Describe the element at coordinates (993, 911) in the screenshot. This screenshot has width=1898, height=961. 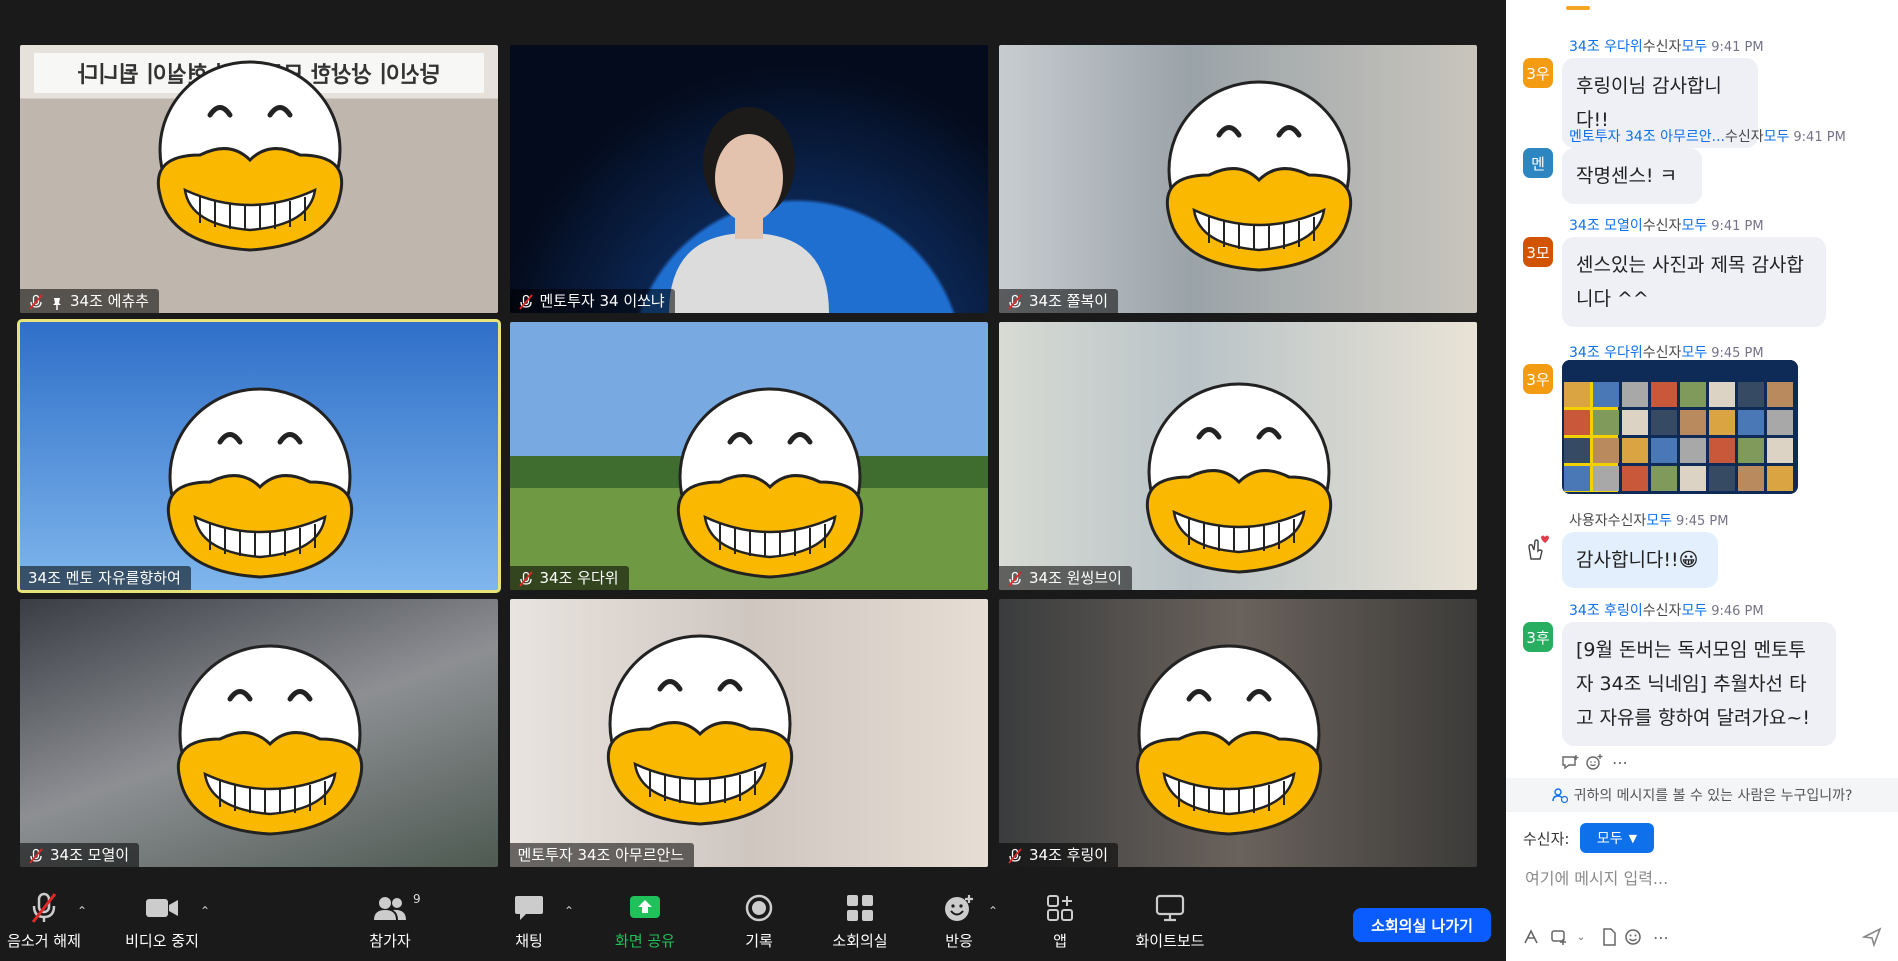
I see `reactions-options-caret: ⌃` at that location.